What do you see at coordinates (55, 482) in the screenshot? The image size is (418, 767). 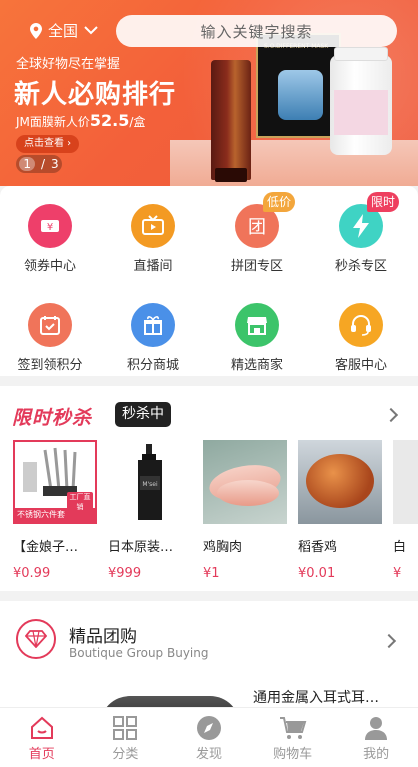 I see `knife-set-image: 不锈钢六件套 工厂直销` at bounding box center [55, 482].